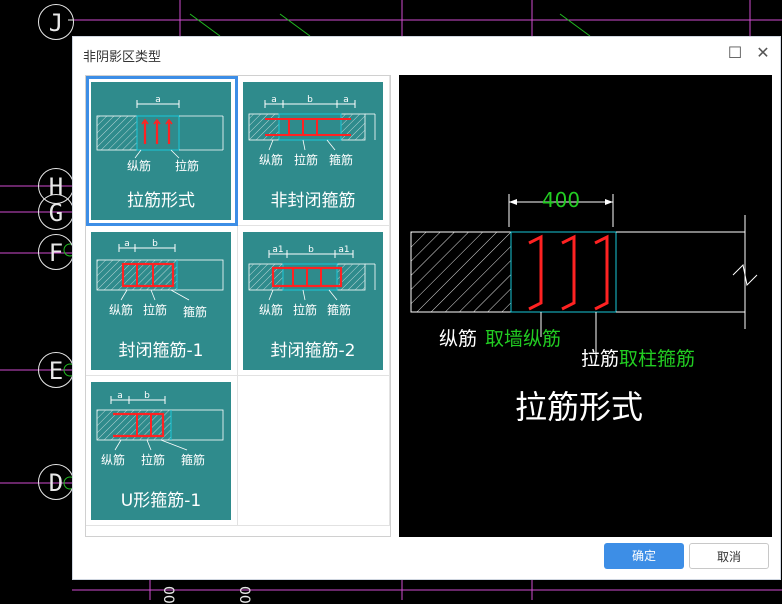  I want to click on empty-cell, so click(314, 451).